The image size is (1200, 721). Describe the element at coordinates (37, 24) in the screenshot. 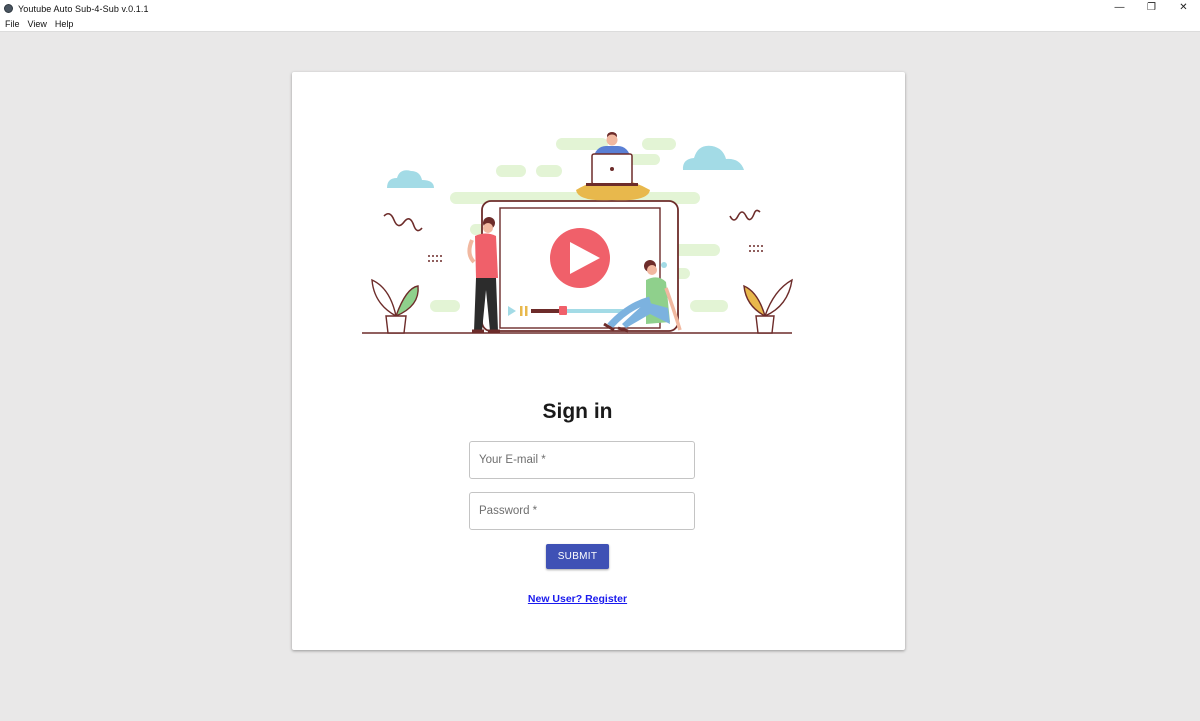

I see `menu-view: View` at that location.